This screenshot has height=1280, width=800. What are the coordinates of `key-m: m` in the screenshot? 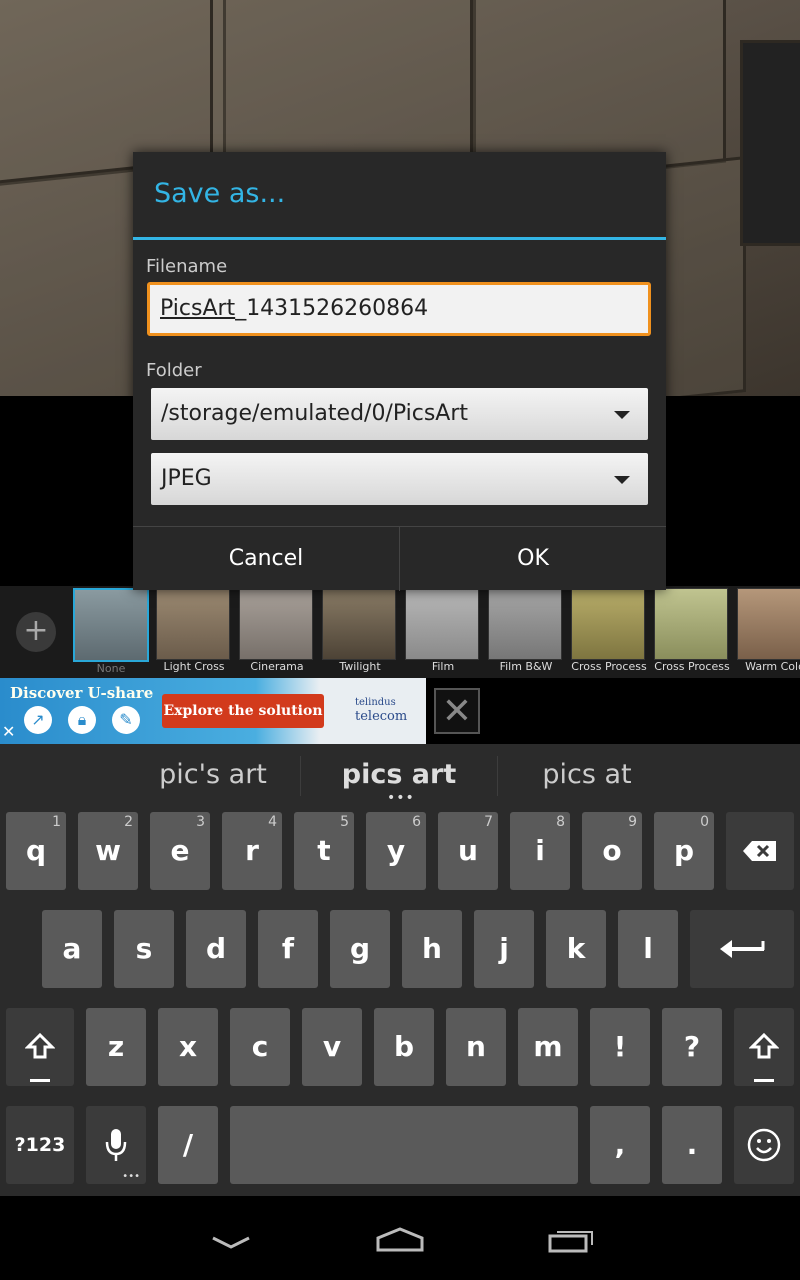 It's located at (548, 1047).